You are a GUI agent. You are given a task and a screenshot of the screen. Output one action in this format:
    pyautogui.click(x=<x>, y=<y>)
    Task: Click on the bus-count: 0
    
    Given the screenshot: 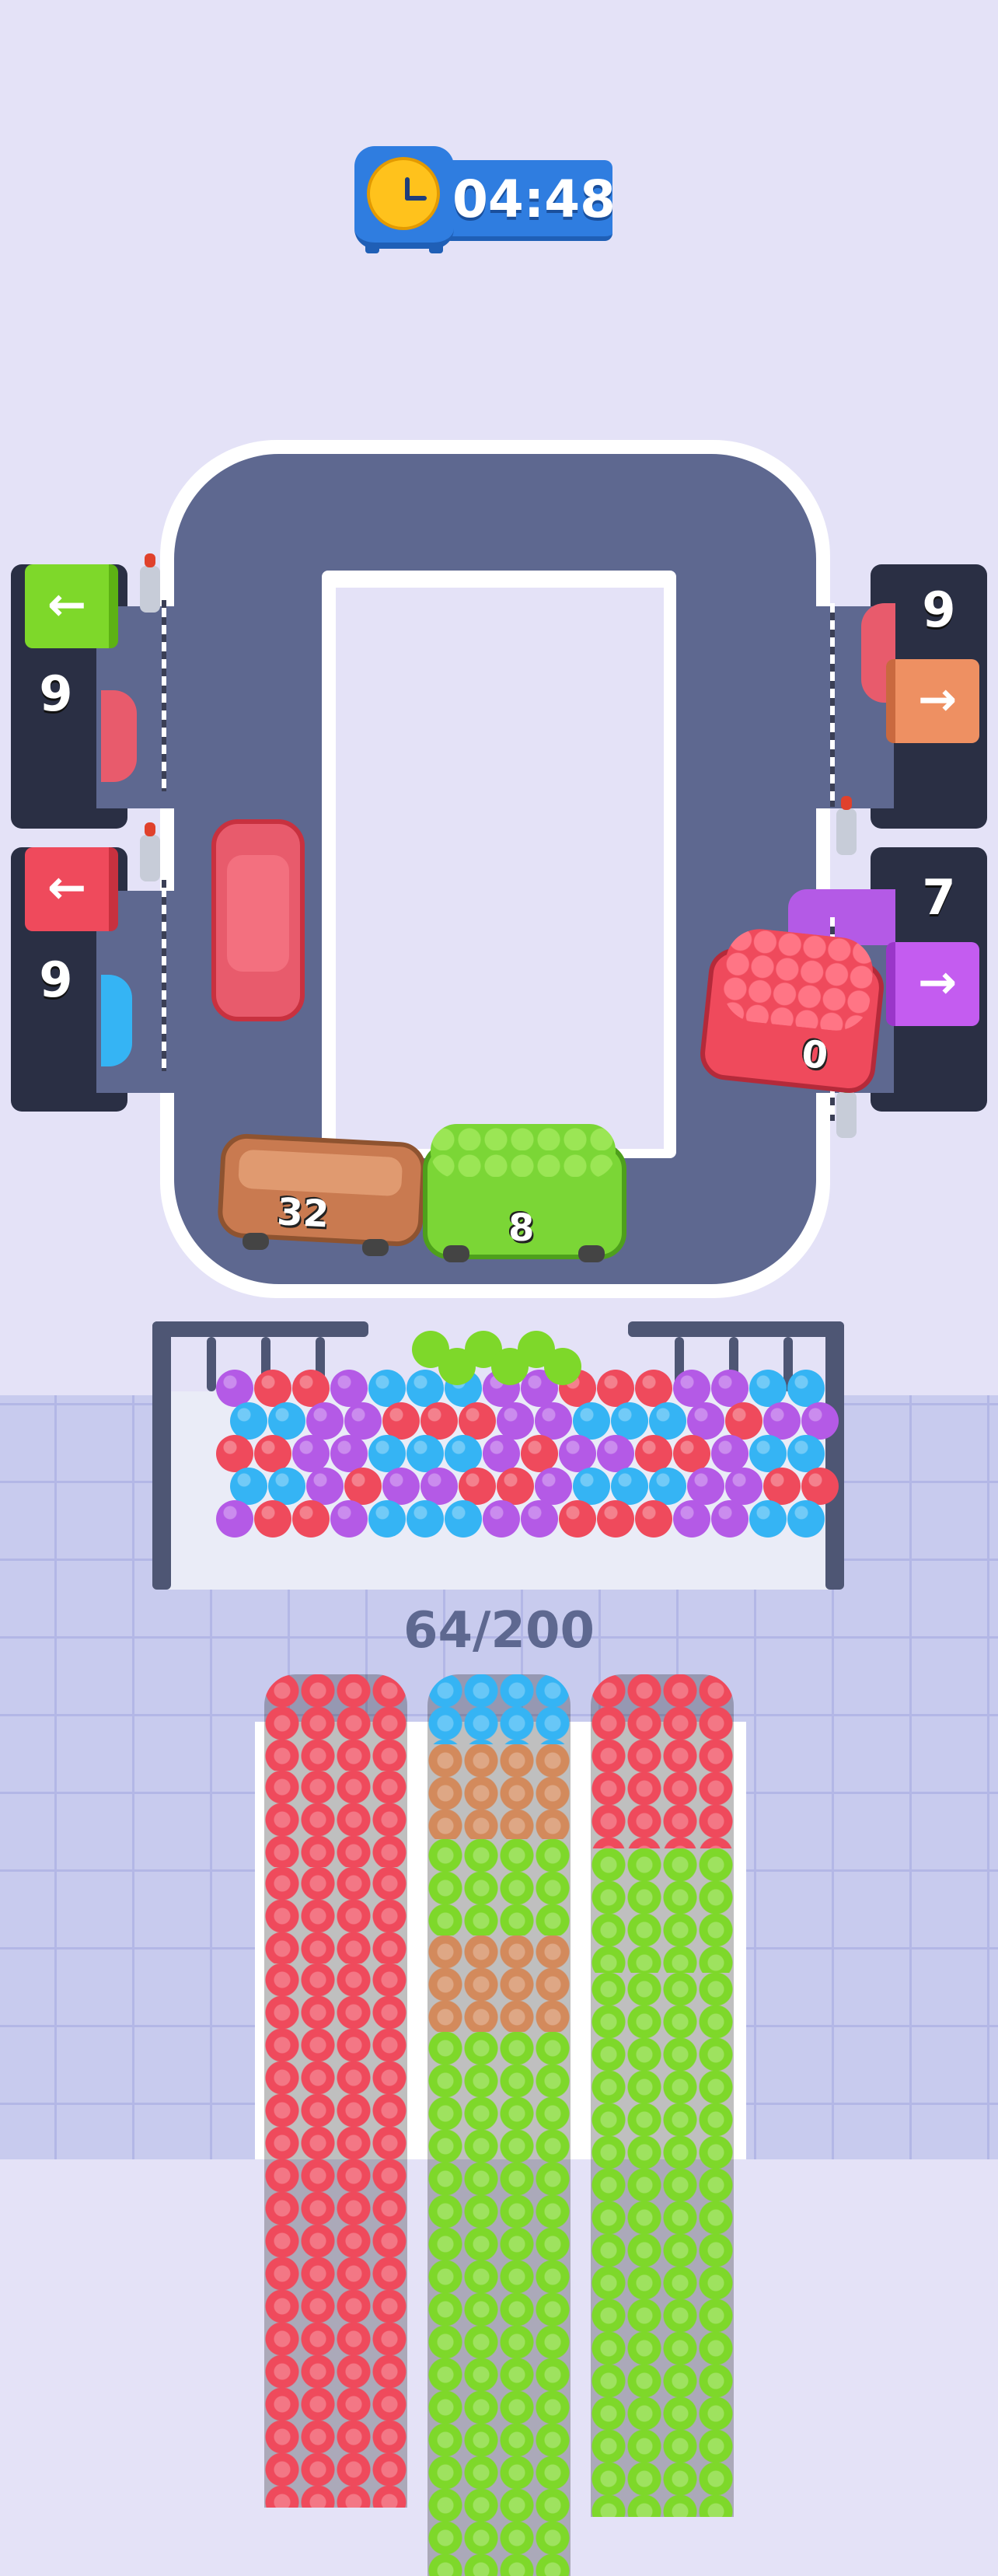 What is the action you would take?
    pyautogui.click(x=814, y=1055)
    